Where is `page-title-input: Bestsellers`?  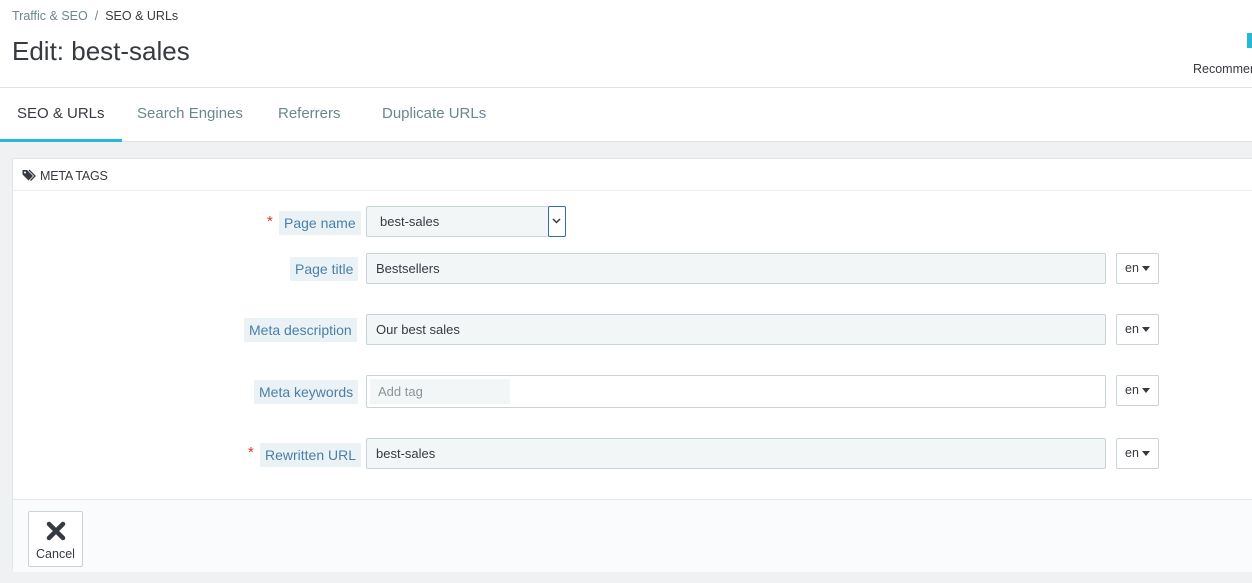 page-title-input: Bestsellers is located at coordinates (736, 268).